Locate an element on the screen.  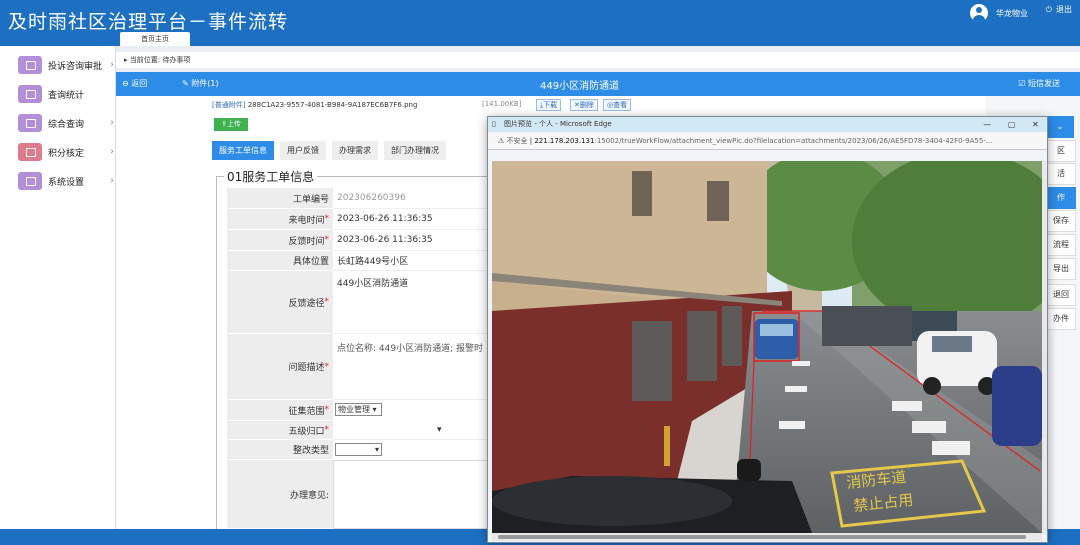
sidebar: 投诉咨询审批 › 查询统计 综合查询 › 积分核定 › 系统设置 › is located at coordinates (58, 287).